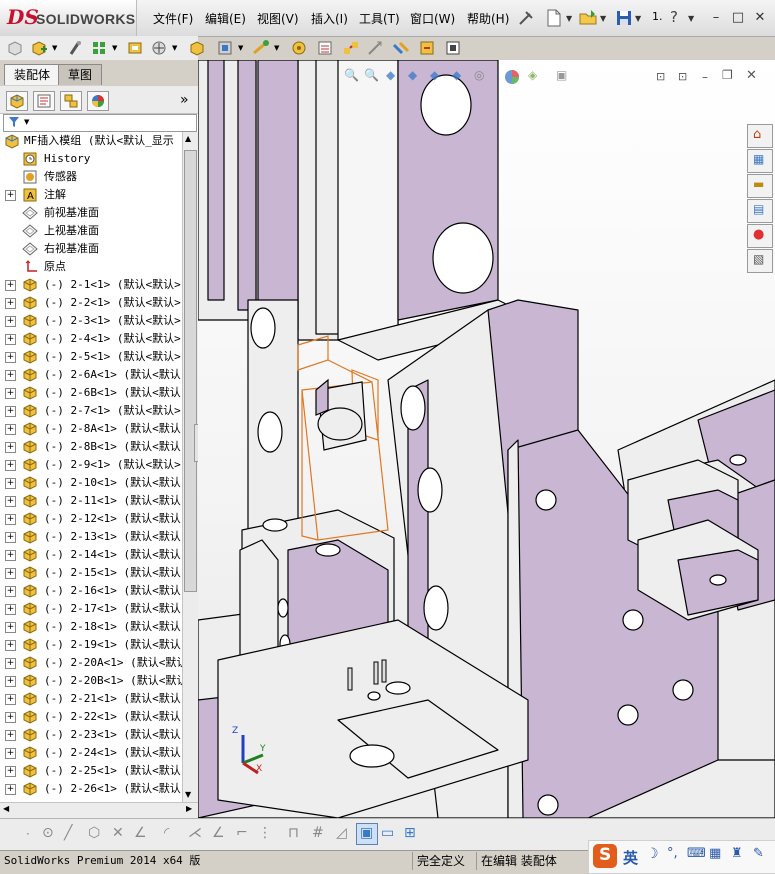  What do you see at coordinates (488, 18) in the screenshot?
I see `menu-help: 帮助(H)` at bounding box center [488, 18].